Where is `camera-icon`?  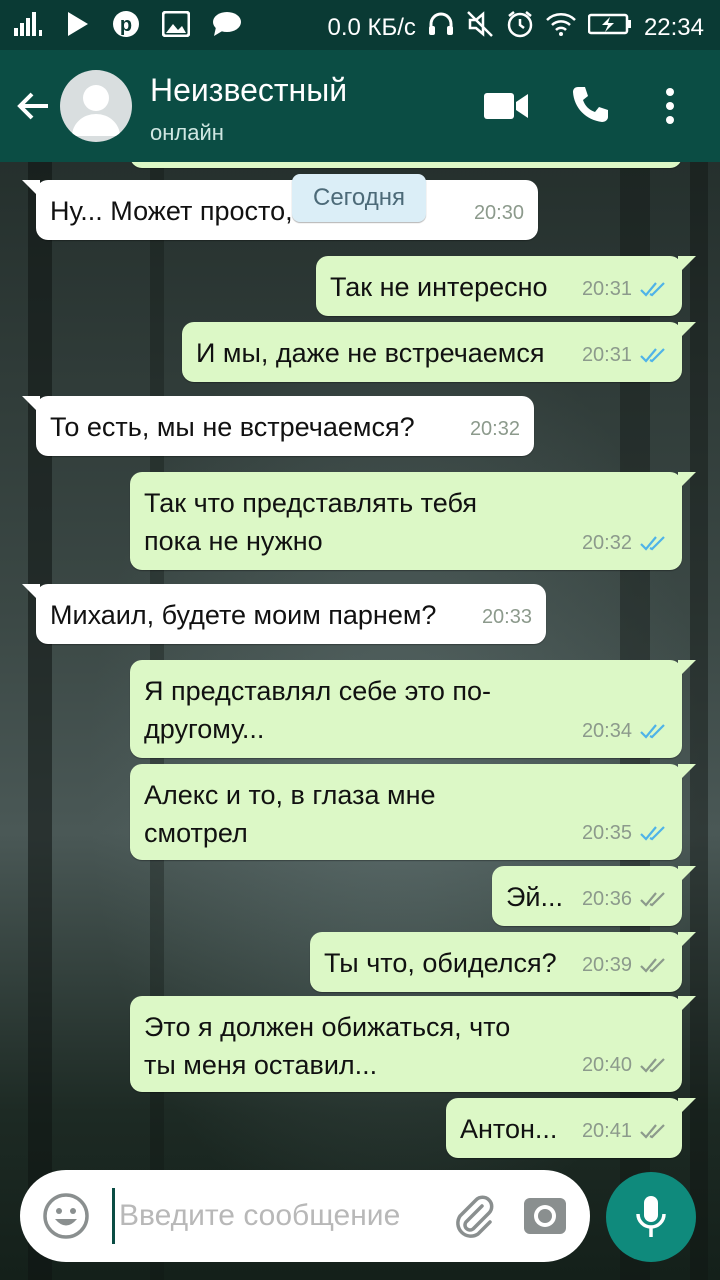 camera-icon is located at coordinates (545, 1216).